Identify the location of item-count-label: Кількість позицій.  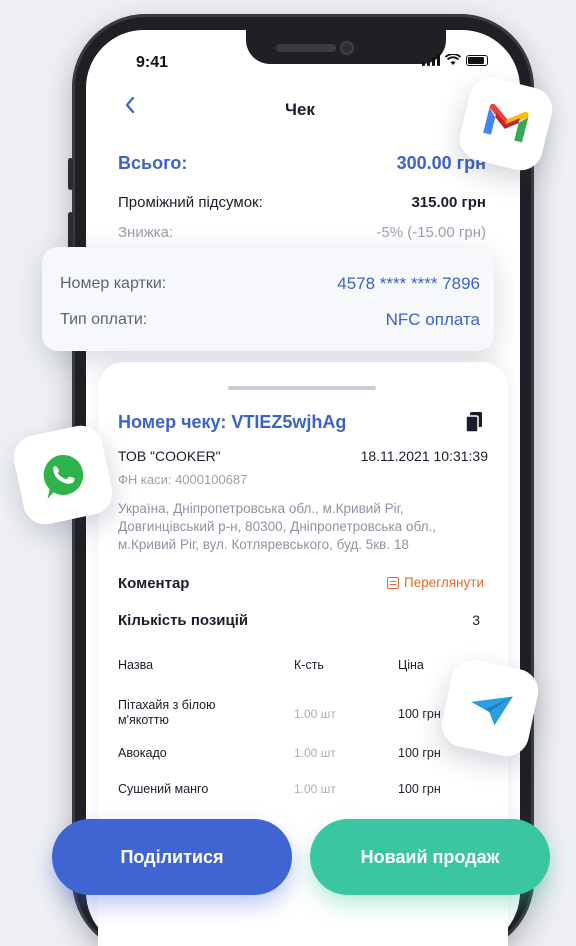
(183, 620).